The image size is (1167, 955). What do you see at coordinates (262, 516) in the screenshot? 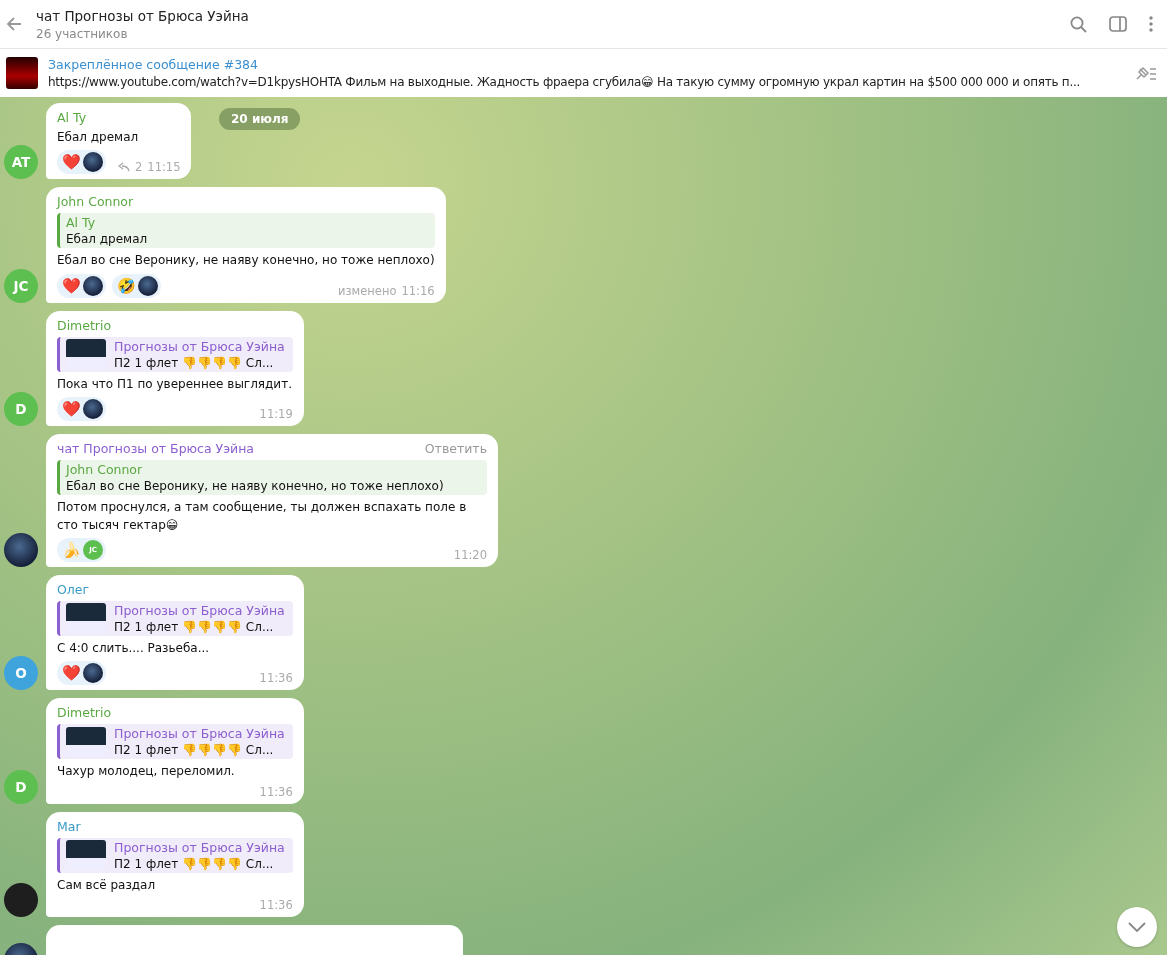
I see `message-text: Потом проснулся, а там сообщение, ты должен вспахать поле в сто тысяч гектар😁` at bounding box center [262, 516].